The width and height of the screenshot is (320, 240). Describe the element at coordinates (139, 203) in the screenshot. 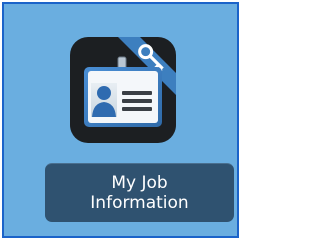

I see `app-label-line-2: Information` at that location.